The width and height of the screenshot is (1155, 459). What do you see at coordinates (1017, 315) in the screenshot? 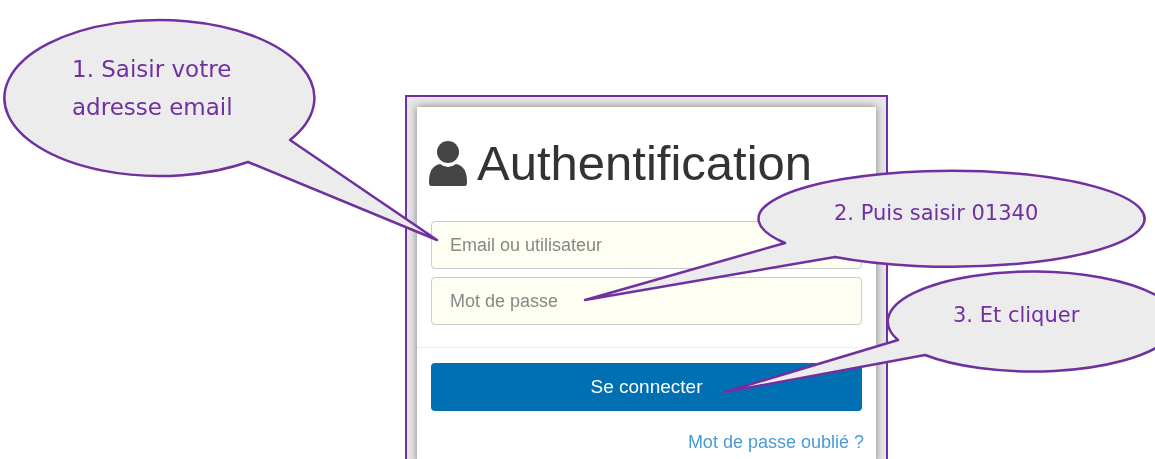
I see `callout-text: 3. Et cliquer` at bounding box center [1017, 315].